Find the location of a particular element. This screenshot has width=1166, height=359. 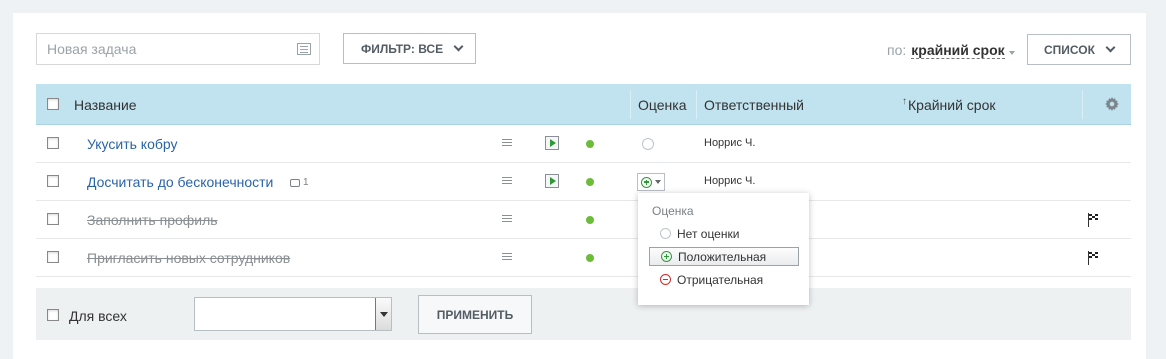

settings-gear-icon is located at coordinates (1112, 104).